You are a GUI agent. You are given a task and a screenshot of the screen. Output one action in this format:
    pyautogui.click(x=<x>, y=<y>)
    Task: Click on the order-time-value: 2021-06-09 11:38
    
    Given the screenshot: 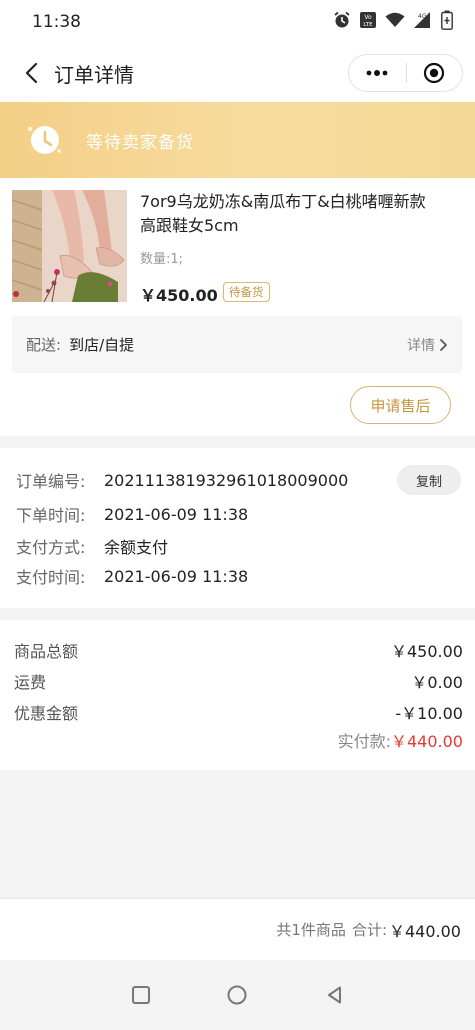 What is the action you would take?
    pyautogui.click(x=176, y=514)
    